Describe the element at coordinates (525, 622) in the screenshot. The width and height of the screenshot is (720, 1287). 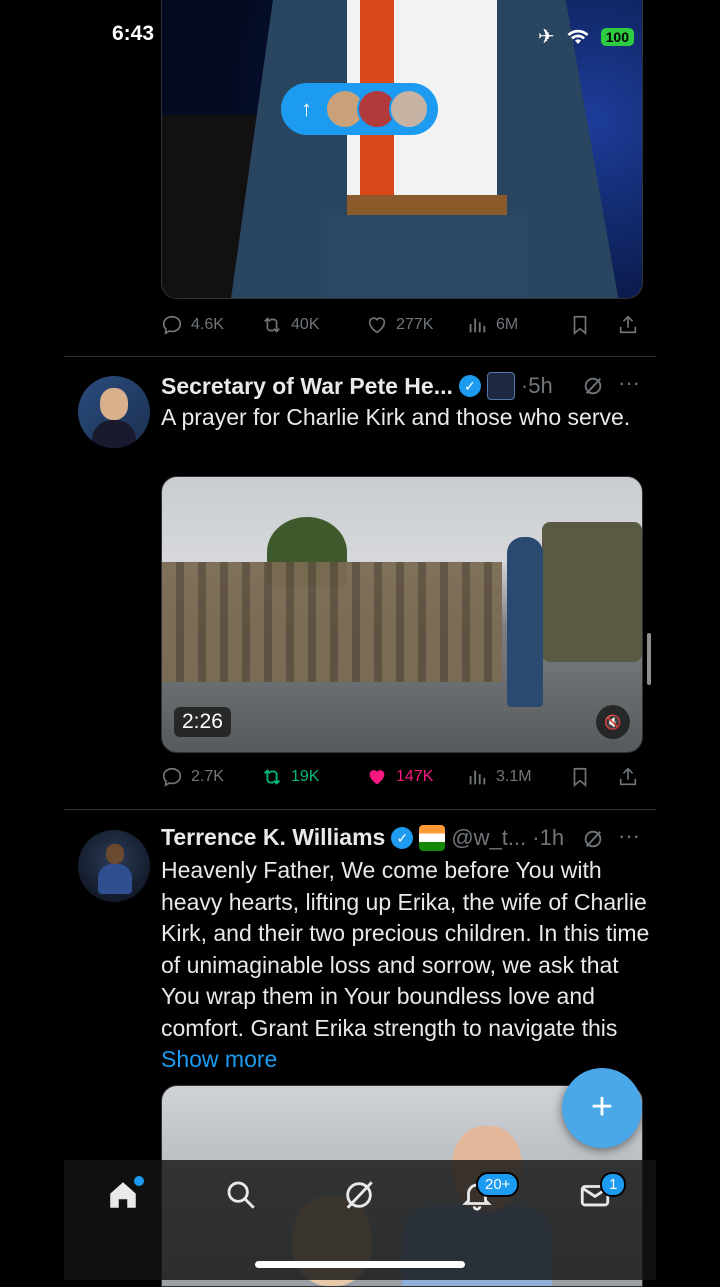
I see `speaker-figure` at that location.